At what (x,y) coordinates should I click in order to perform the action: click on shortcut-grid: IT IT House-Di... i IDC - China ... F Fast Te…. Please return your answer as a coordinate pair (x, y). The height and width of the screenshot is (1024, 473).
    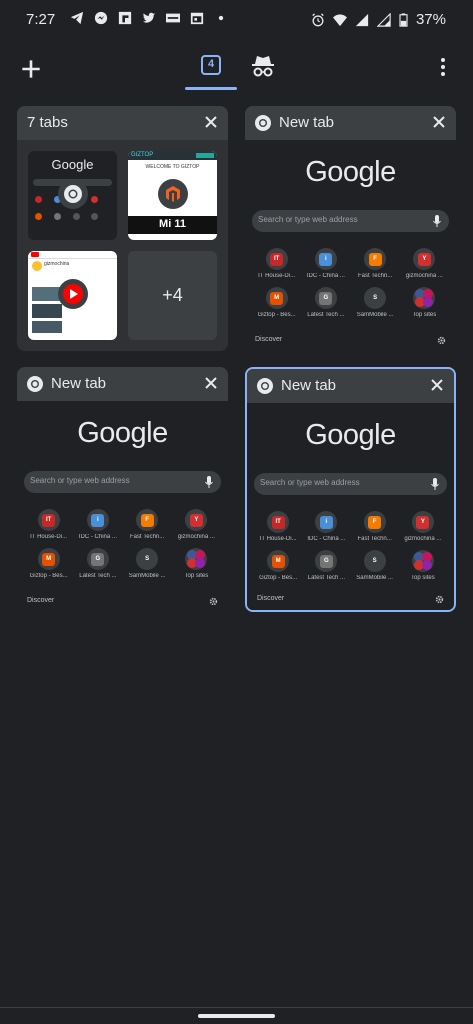
    Looking at the image, I should click on (122, 544).